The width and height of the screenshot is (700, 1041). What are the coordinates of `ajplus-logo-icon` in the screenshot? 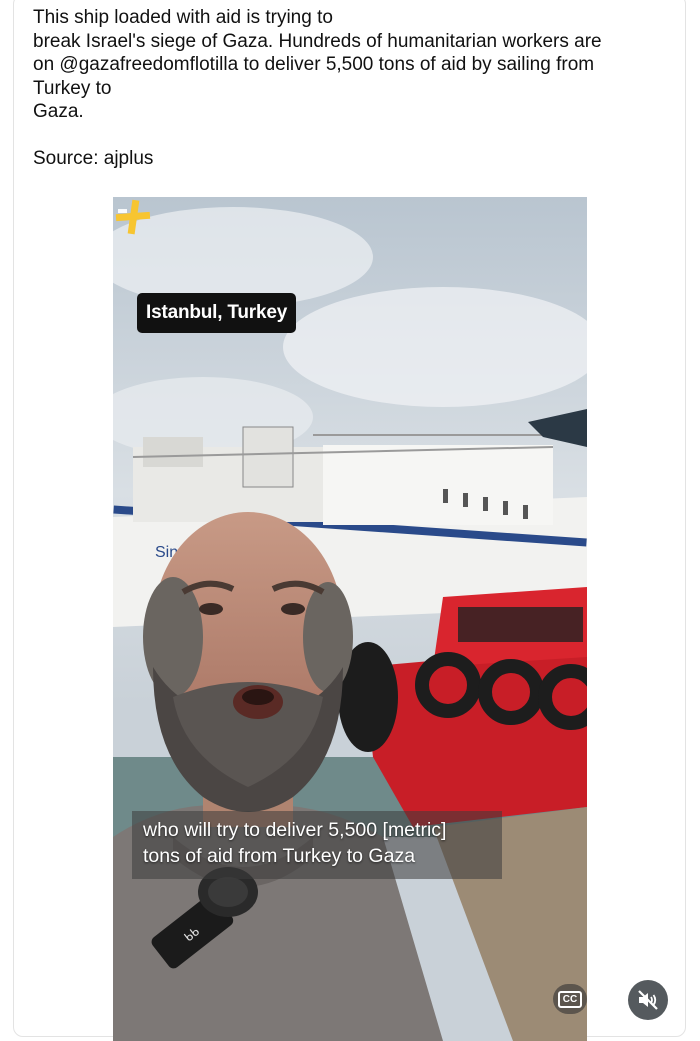 It's located at (133, 217).